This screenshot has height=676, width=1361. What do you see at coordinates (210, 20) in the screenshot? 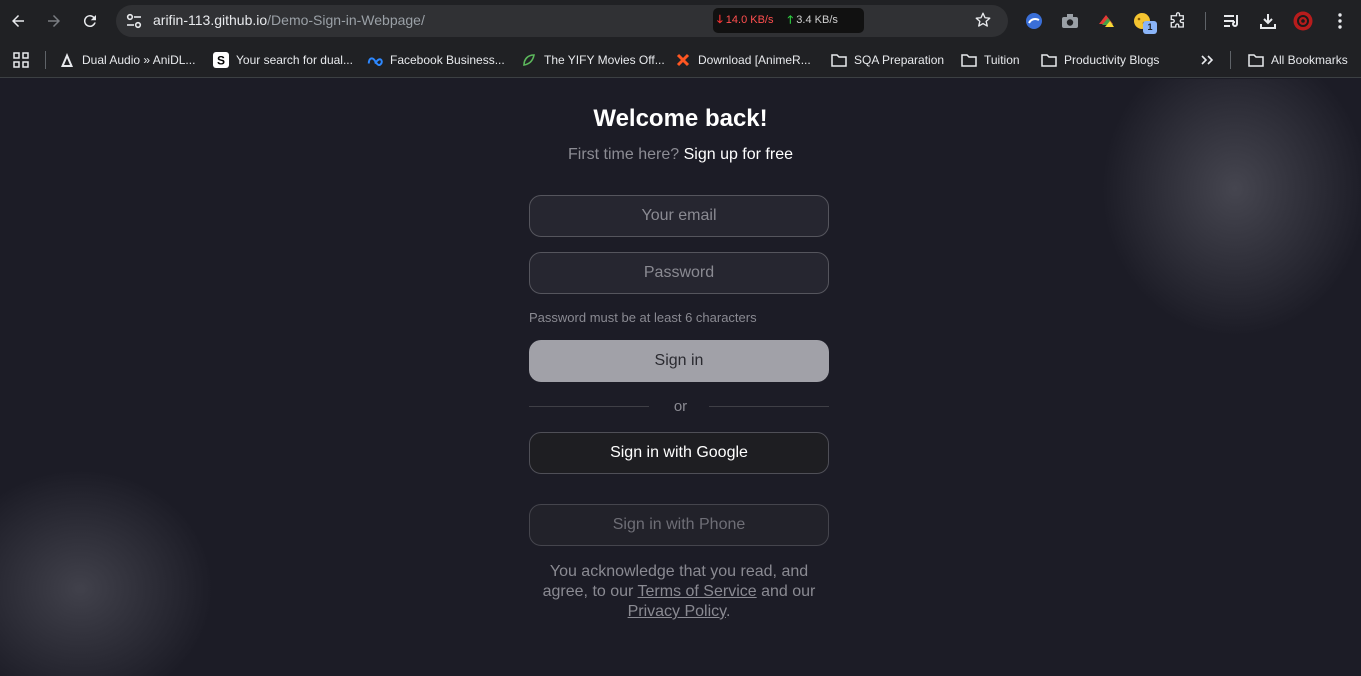
I see `url-host: arifin-113.github.io` at bounding box center [210, 20].